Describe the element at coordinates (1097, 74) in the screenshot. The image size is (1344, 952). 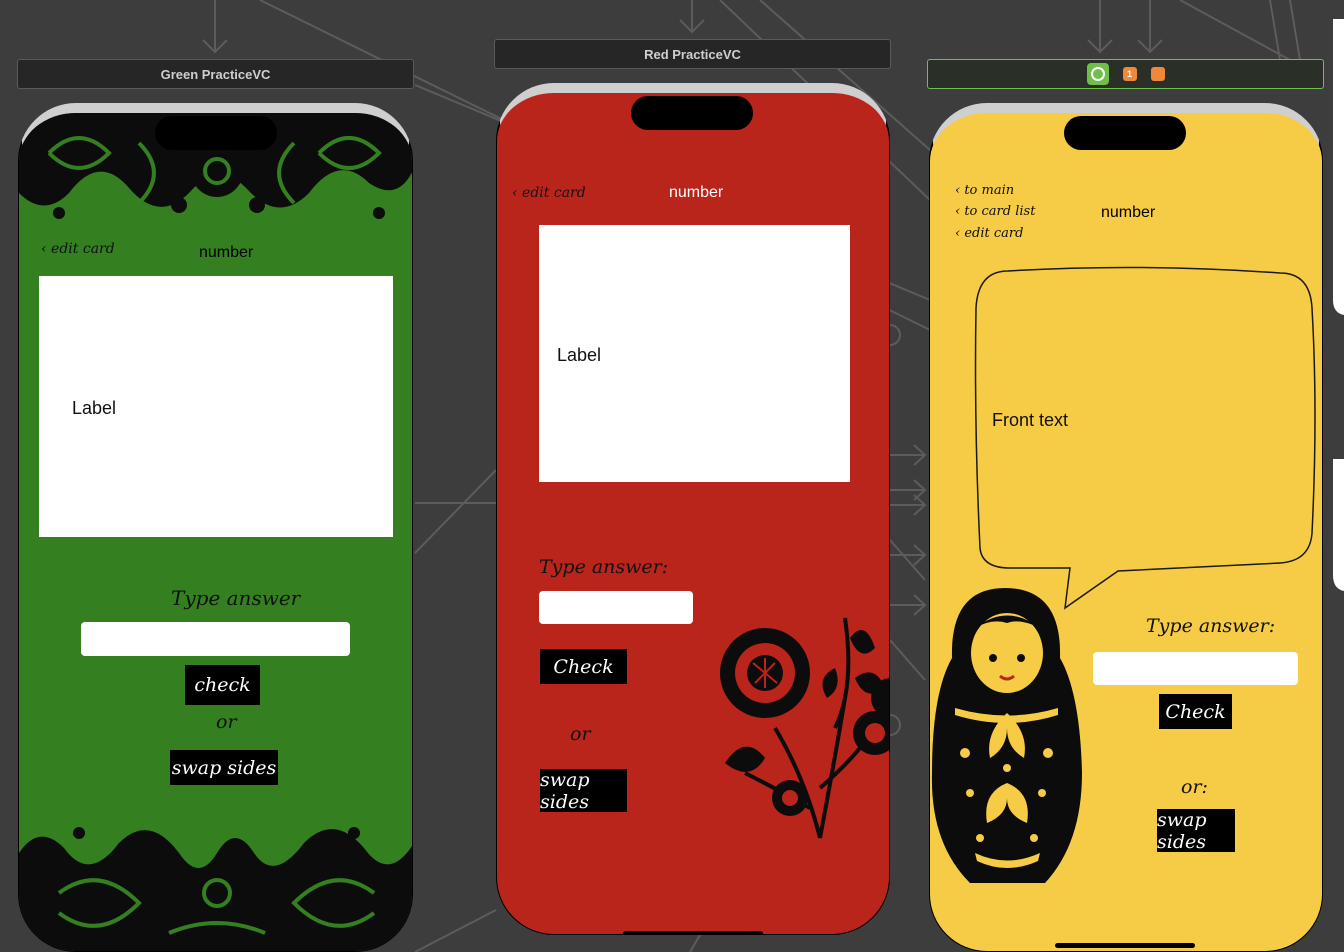
I see `view-controller-icon` at that location.